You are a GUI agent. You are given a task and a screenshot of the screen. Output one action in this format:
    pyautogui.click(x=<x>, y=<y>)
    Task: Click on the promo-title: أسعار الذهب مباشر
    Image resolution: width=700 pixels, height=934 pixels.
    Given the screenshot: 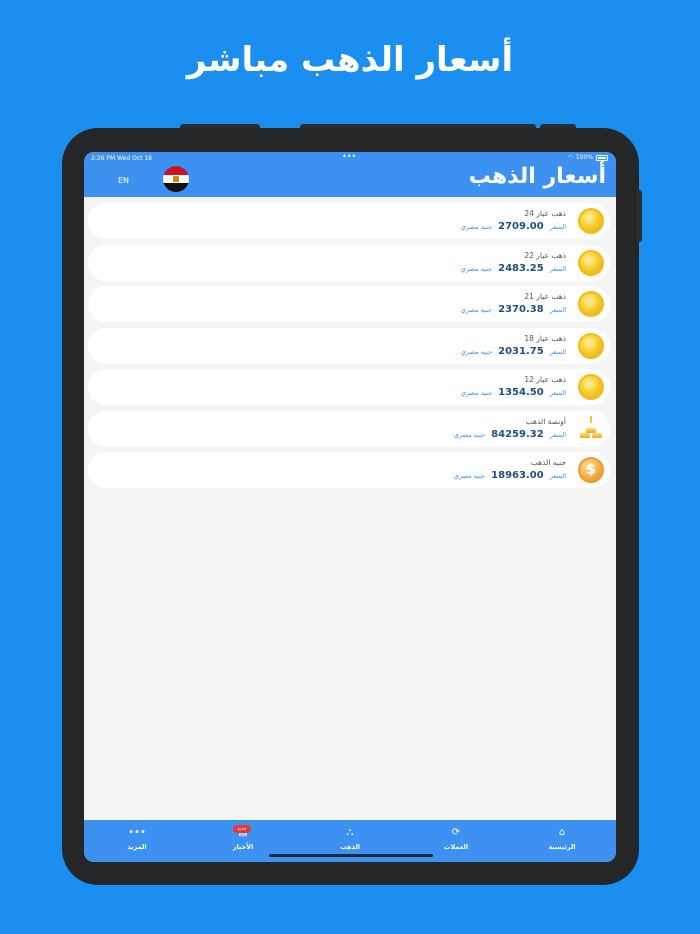 What is the action you would take?
    pyautogui.click(x=350, y=60)
    